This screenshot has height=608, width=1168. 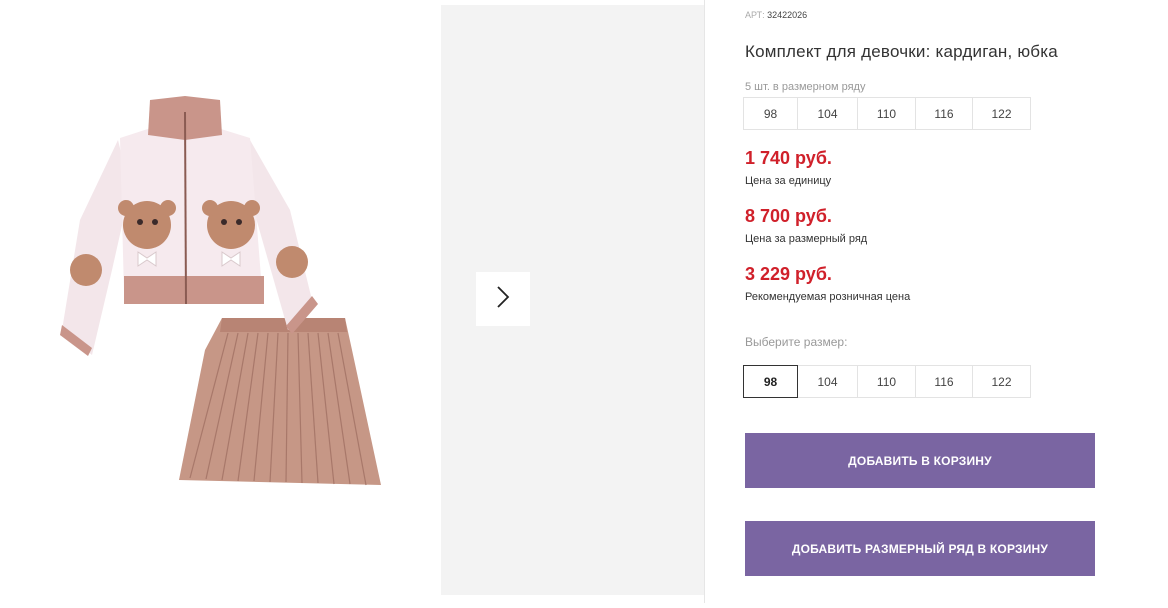 I want to click on chevron-right-icon, so click(x=503, y=299).